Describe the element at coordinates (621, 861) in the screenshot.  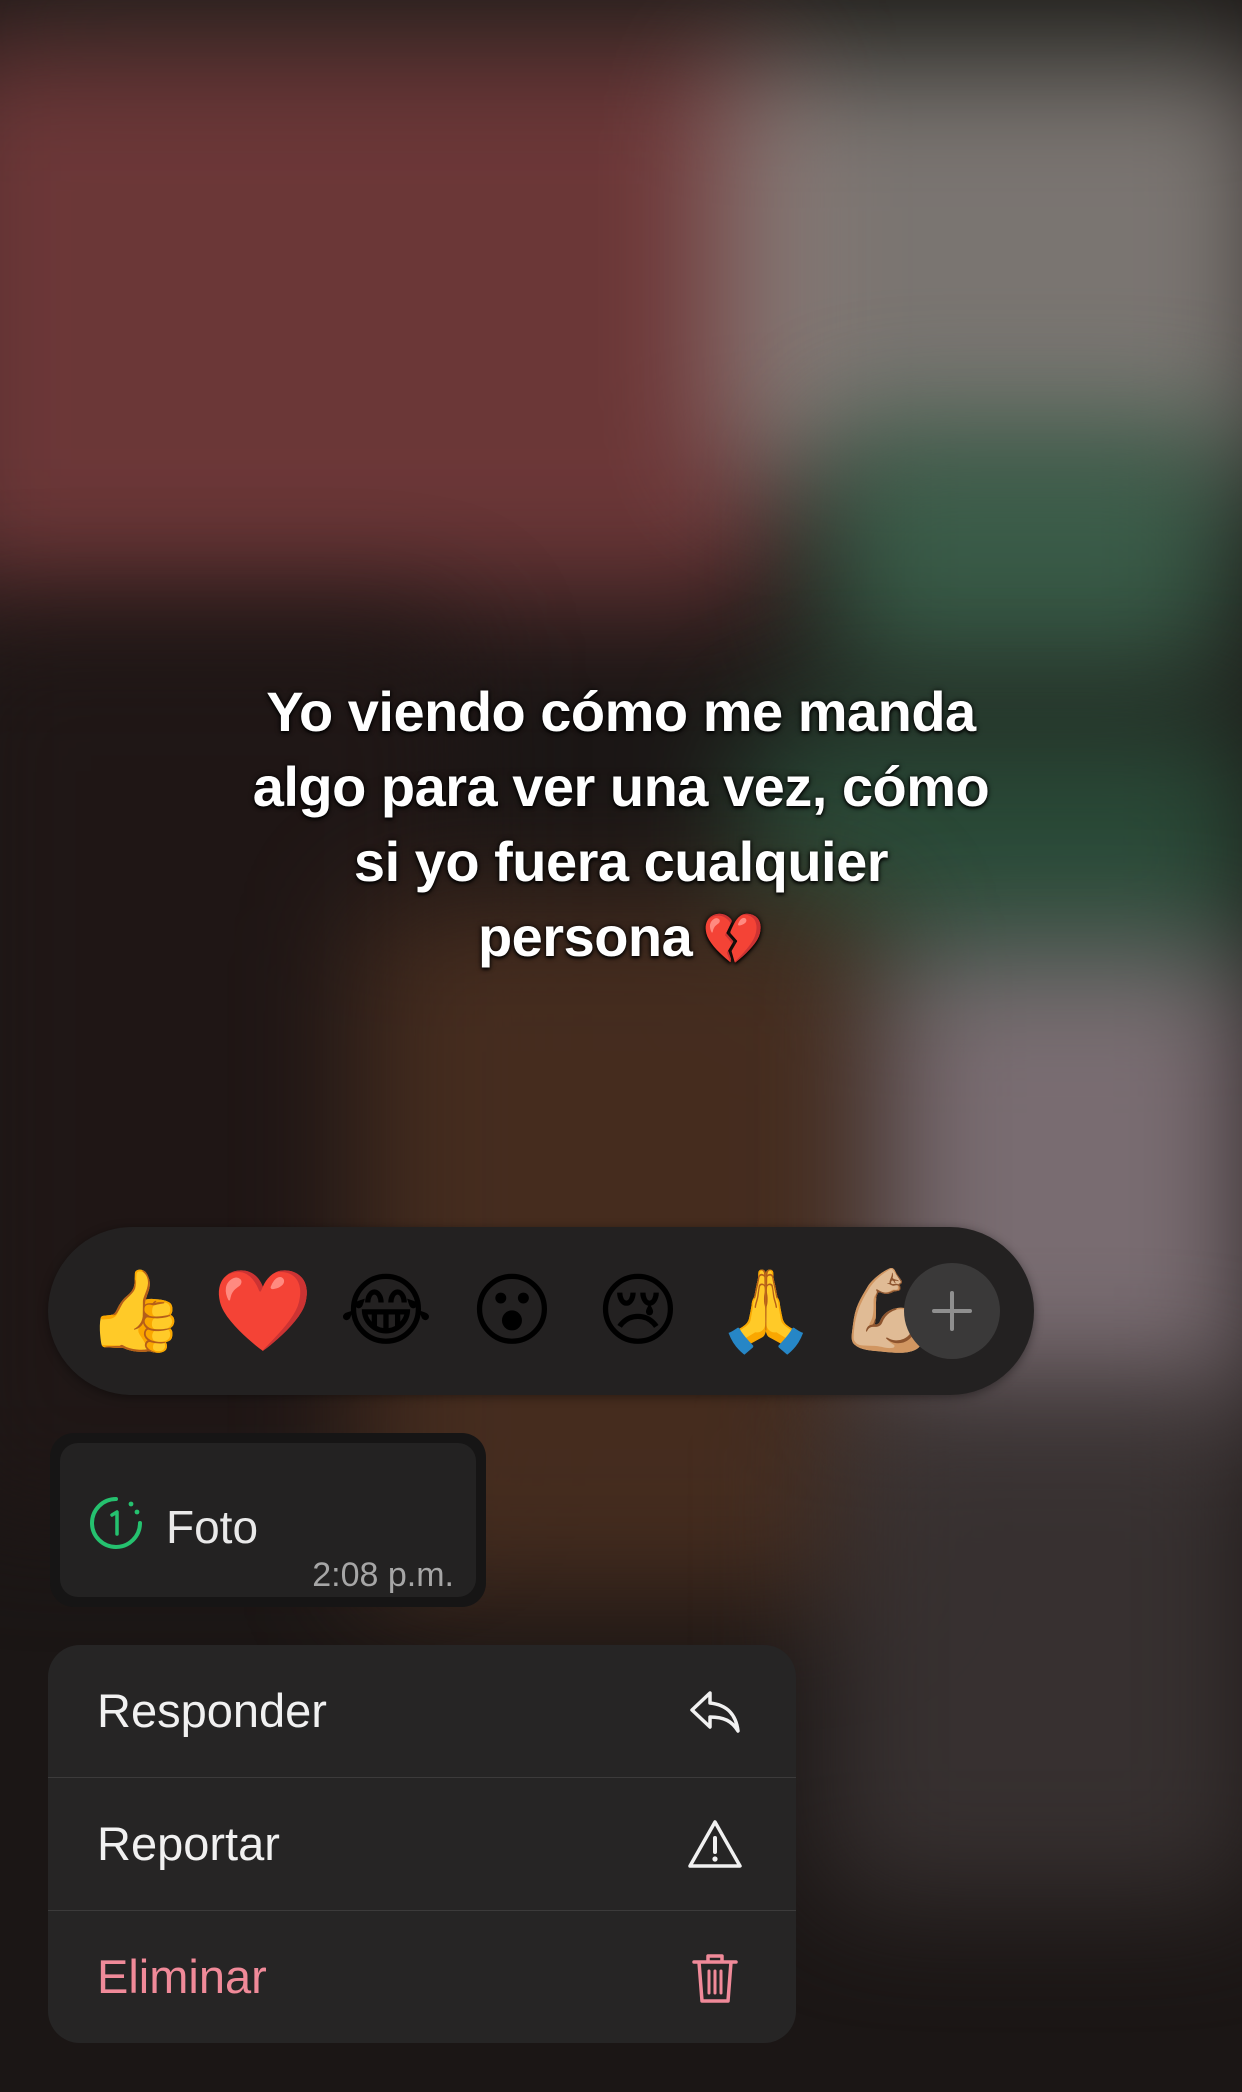
I see `caption-line-3: si yo fuera cualquier` at that location.